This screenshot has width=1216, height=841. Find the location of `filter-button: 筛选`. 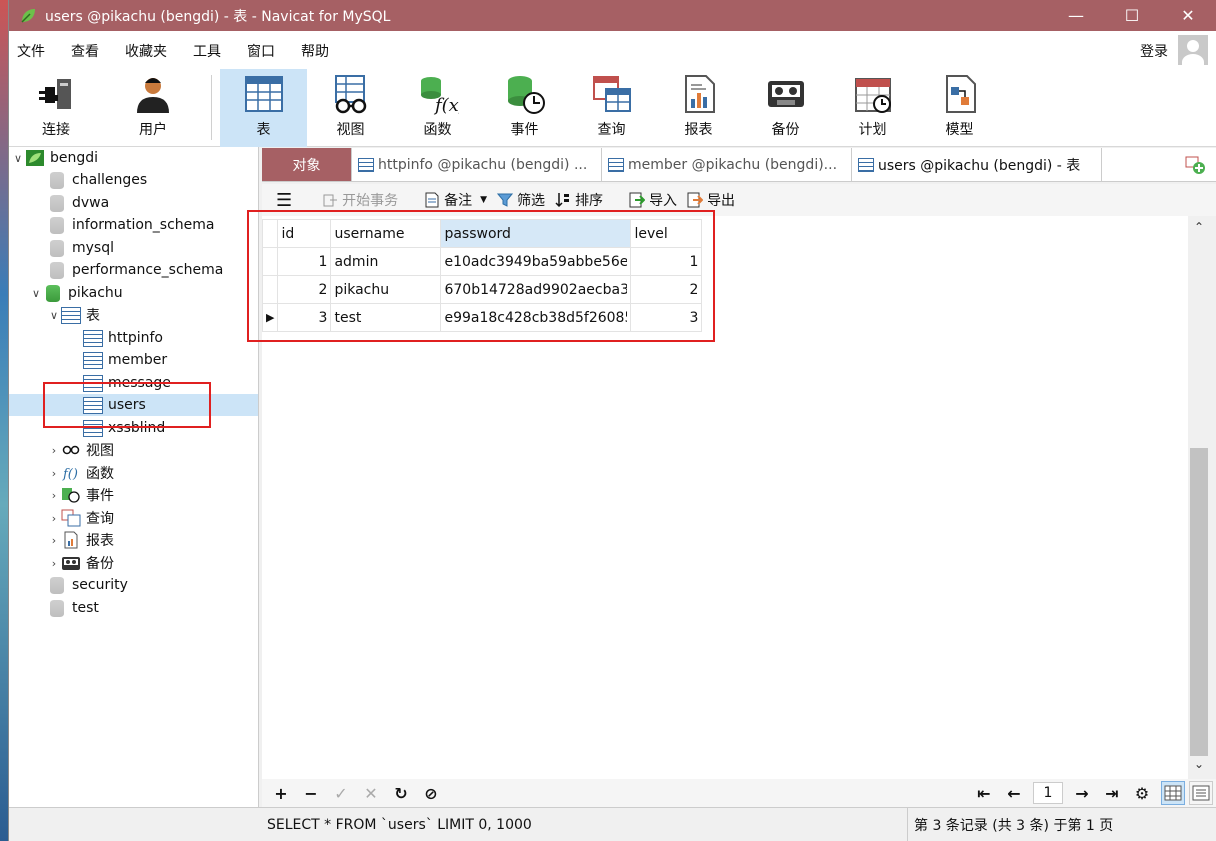

filter-button: 筛选 is located at coordinates (521, 200).